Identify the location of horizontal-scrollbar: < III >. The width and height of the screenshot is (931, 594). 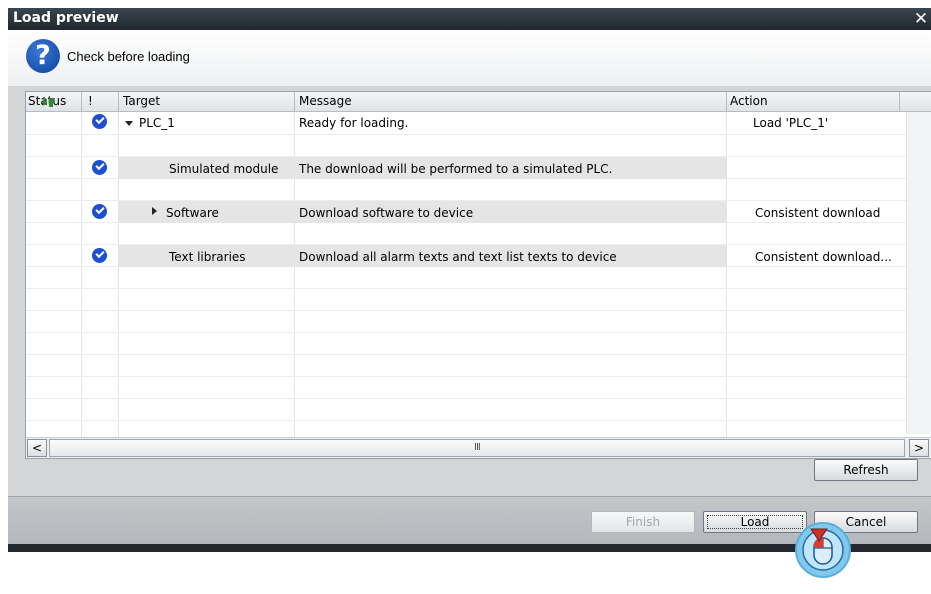
(478, 447).